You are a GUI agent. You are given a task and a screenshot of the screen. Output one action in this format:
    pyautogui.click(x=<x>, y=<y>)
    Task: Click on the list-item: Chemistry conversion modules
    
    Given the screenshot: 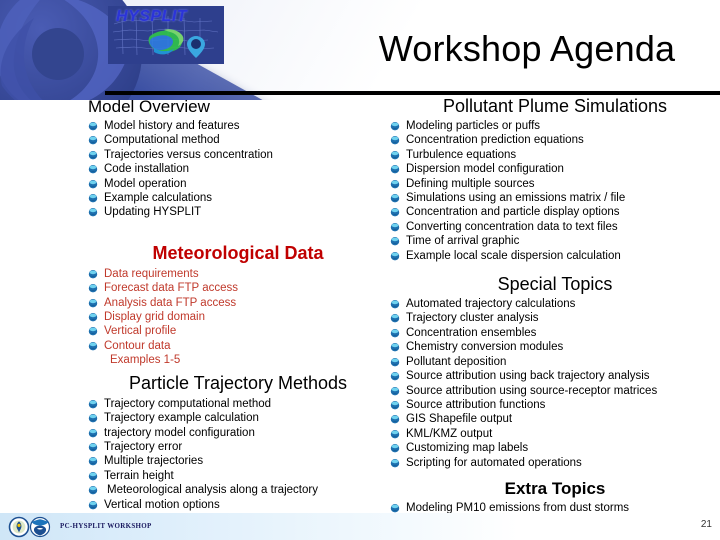 What is the action you would take?
    pyautogui.click(x=555, y=347)
    